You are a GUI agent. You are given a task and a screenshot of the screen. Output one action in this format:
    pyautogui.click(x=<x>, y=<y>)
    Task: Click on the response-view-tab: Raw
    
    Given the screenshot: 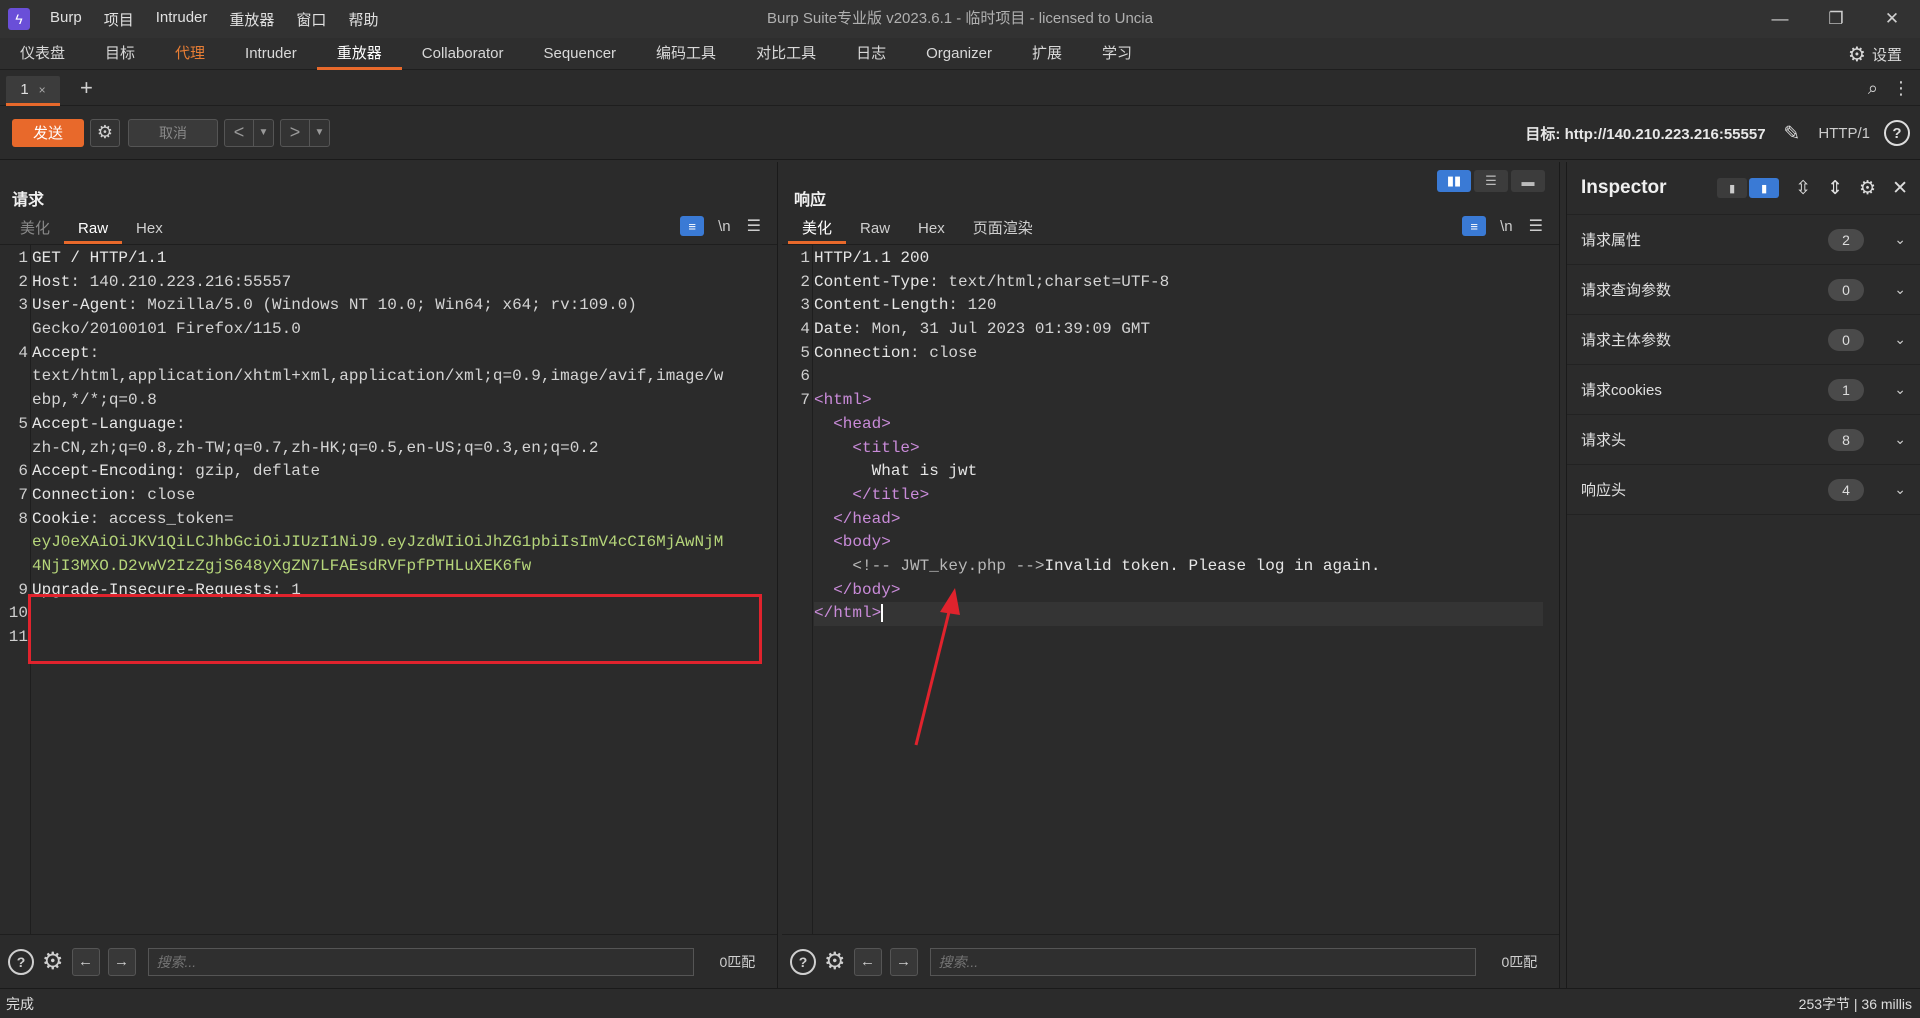 What is the action you would take?
    pyautogui.click(x=875, y=229)
    